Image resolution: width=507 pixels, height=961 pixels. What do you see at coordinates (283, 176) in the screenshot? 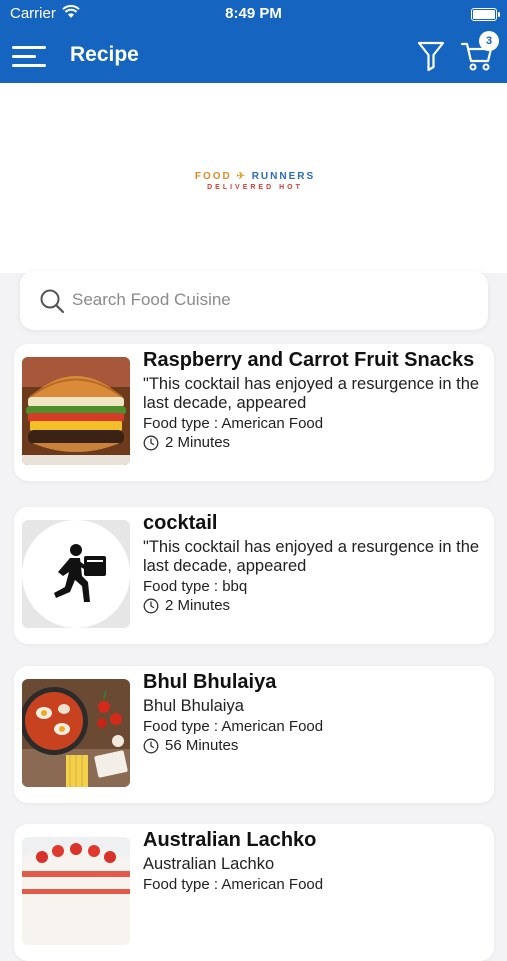
I see `logo-word-runners: RUNNERS` at bounding box center [283, 176].